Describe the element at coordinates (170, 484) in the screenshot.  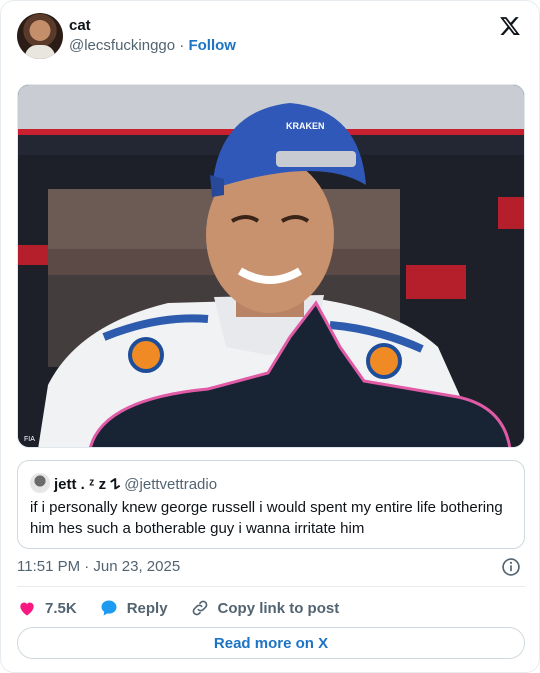
I see `quoted-author-handle: @jettvettradio` at that location.